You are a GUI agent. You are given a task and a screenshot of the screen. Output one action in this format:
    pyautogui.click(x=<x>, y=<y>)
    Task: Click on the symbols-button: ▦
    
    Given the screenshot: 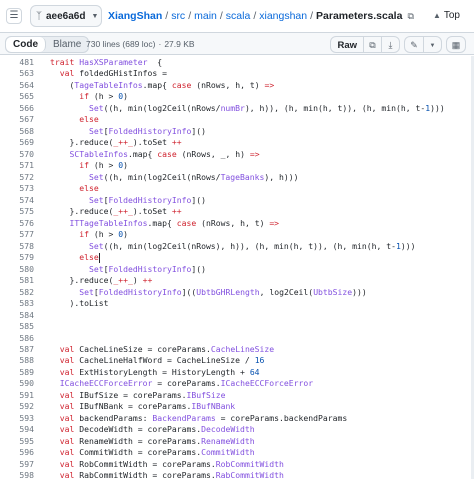 What is the action you would take?
    pyautogui.click(x=456, y=45)
    